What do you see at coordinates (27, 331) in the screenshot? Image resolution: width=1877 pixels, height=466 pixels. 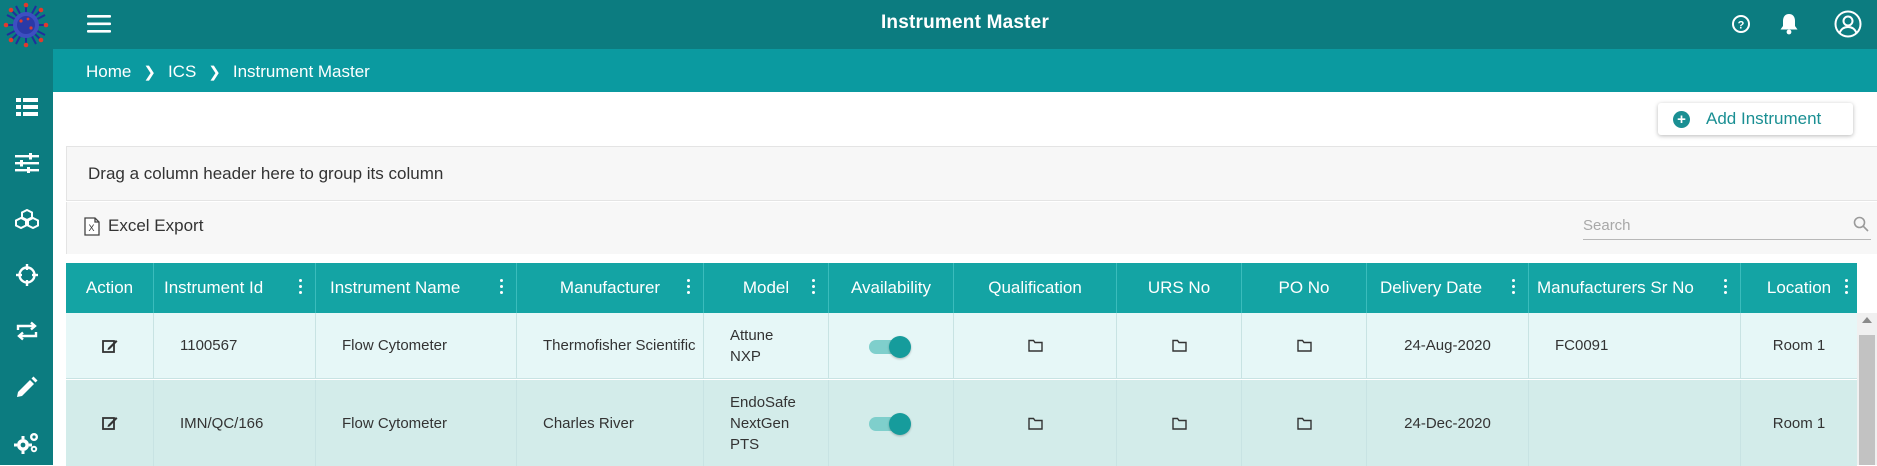 I see `sync-icon` at bounding box center [27, 331].